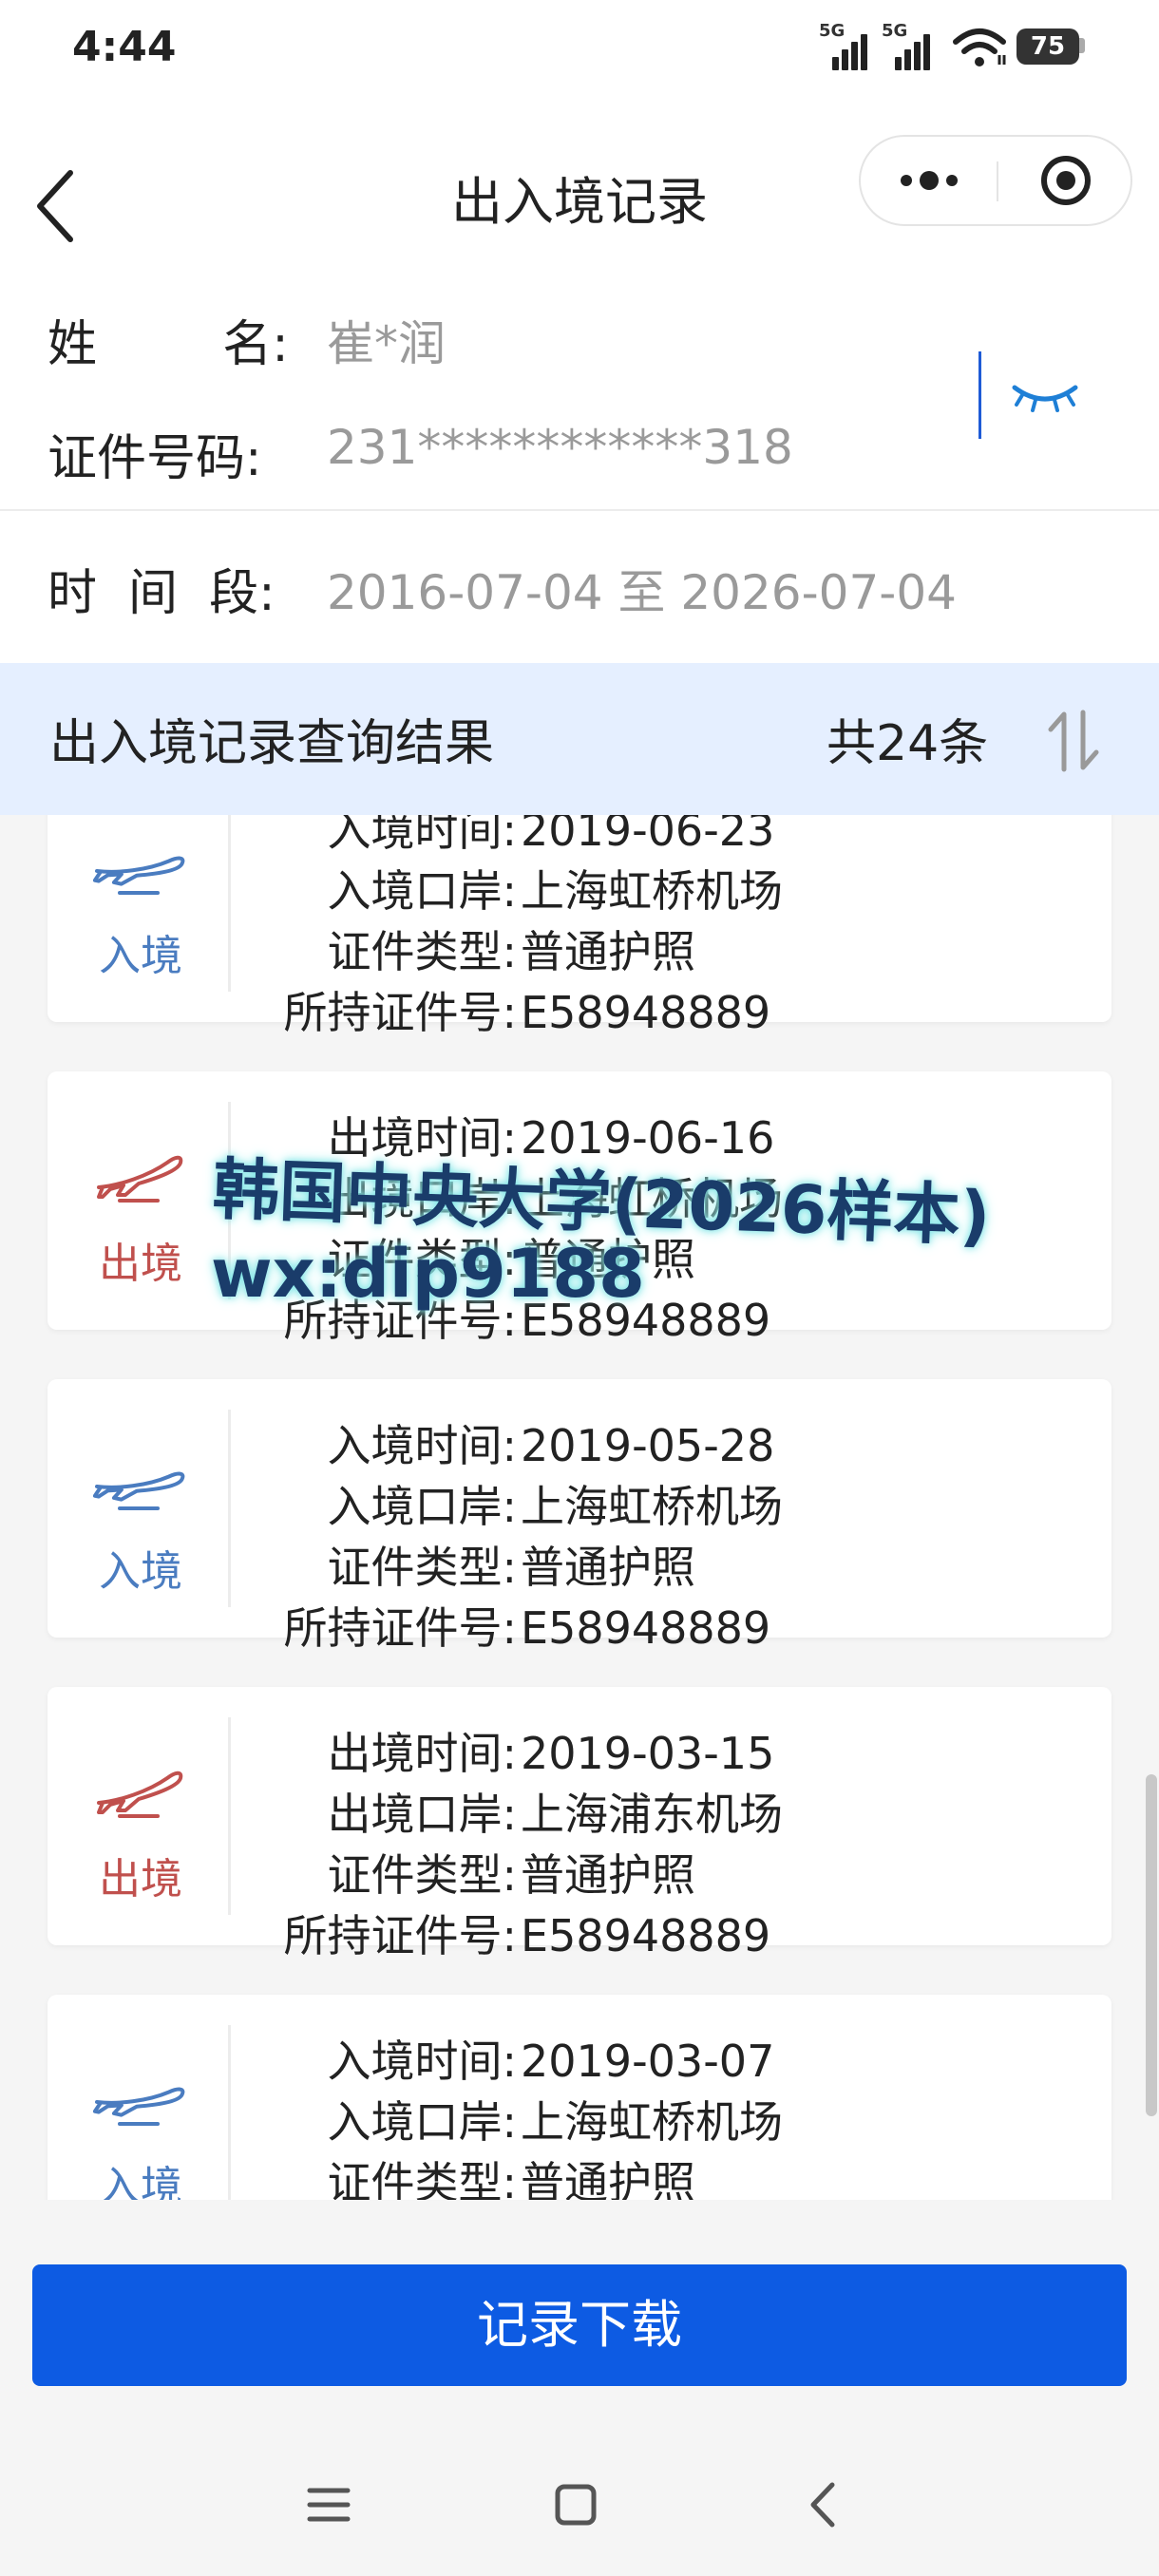  Describe the element at coordinates (642, 592) in the screenshot. I see `period-value: 2016-07-04 至 2026-07-04` at that location.